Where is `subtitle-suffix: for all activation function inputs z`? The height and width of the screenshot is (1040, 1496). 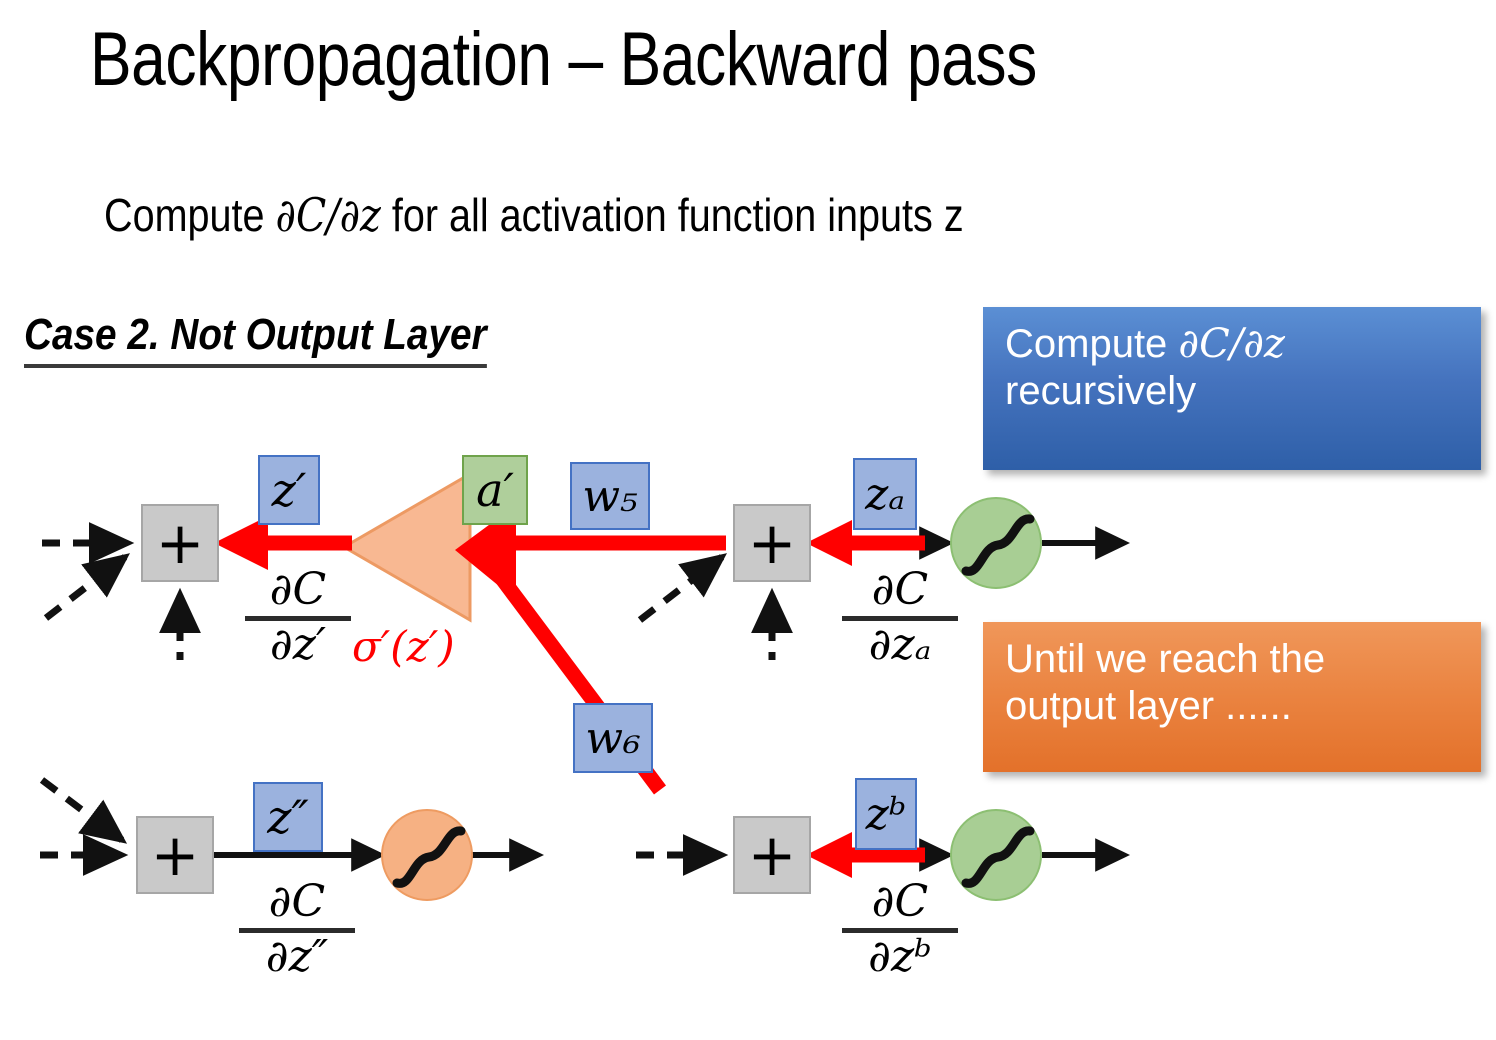
subtitle-suffix: for all activation function inputs z is located at coordinates (672, 215).